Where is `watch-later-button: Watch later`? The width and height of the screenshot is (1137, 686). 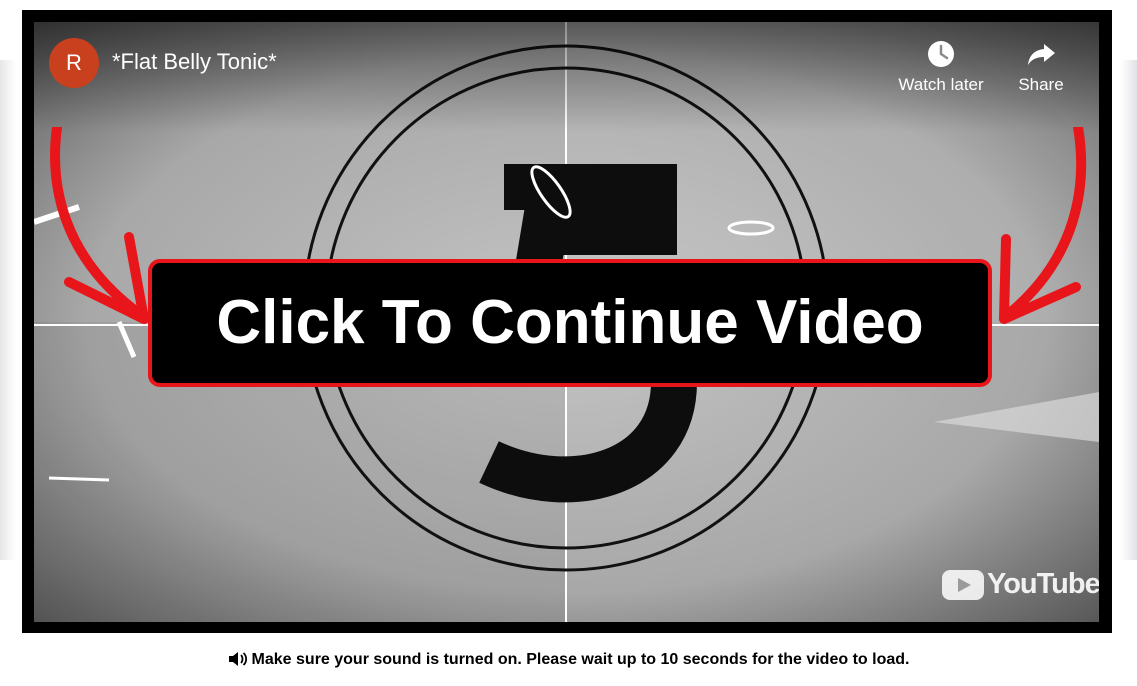
watch-later-button: Watch later is located at coordinates (941, 67).